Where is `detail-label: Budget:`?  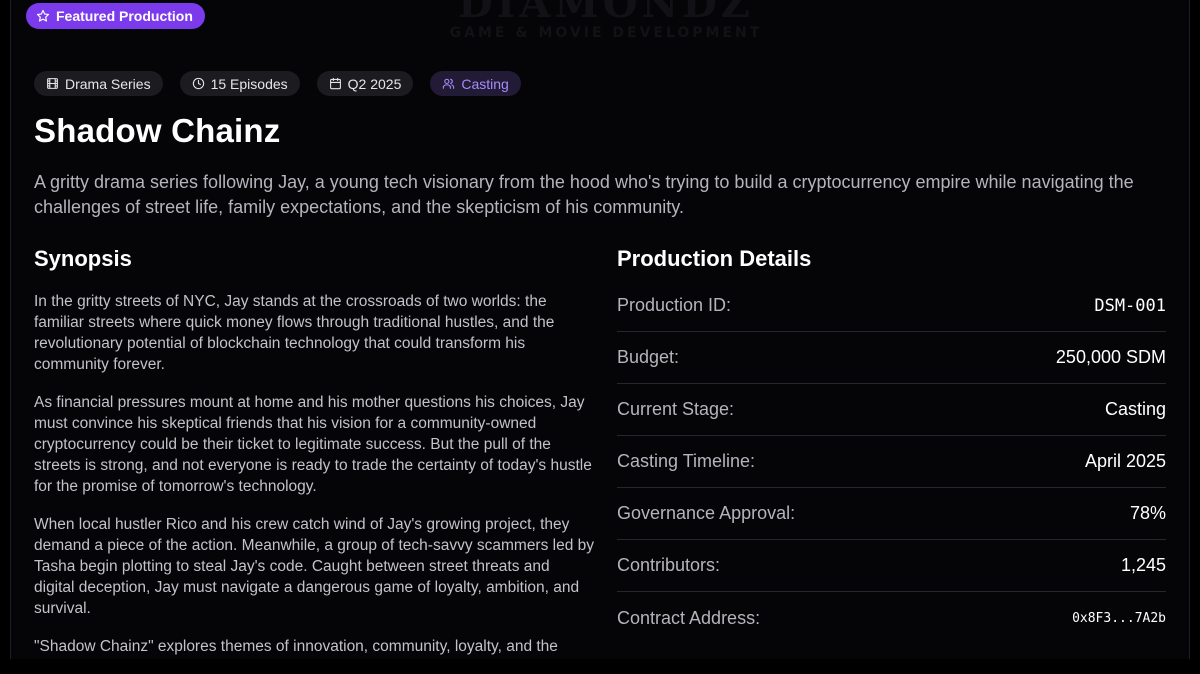 detail-label: Budget: is located at coordinates (648, 357).